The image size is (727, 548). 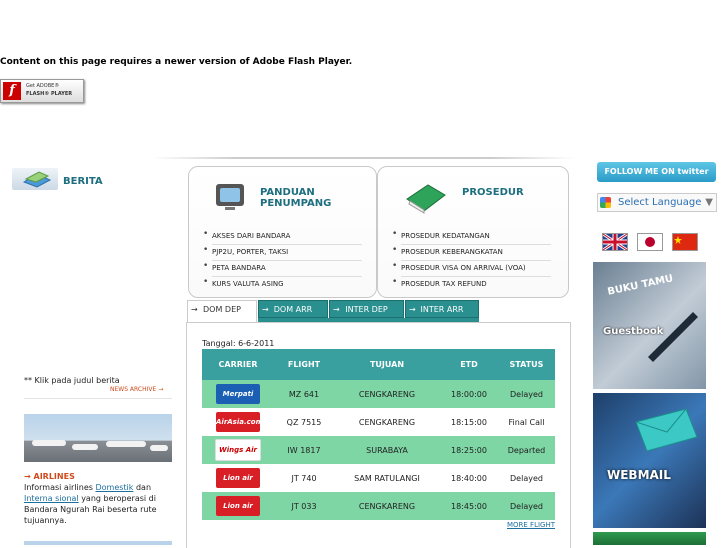 I want to click on flash-icon: f, so click(x=12, y=91).